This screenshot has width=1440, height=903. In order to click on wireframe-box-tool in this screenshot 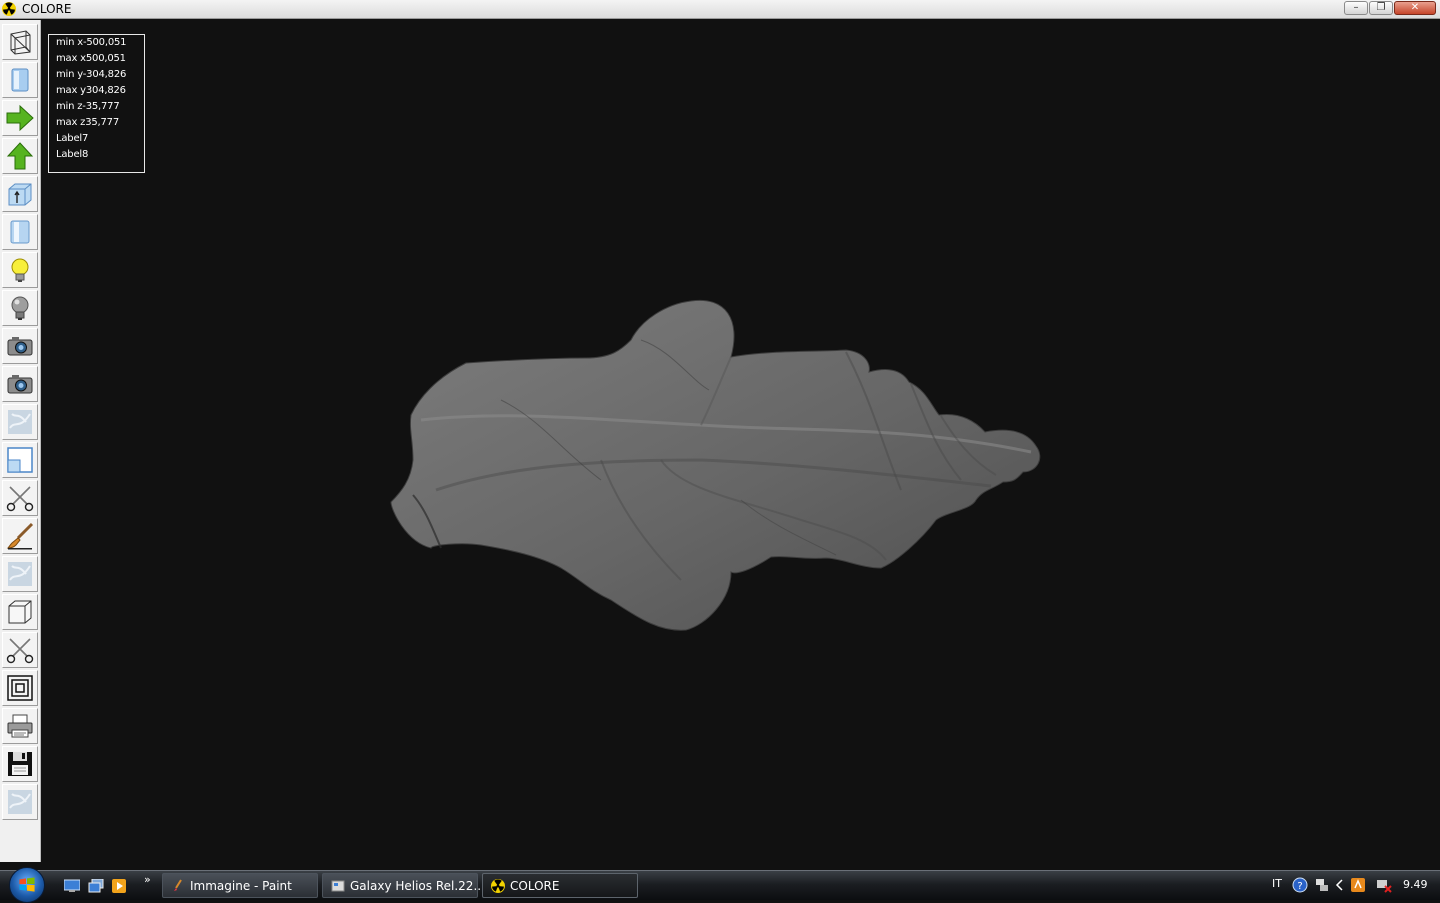, I will do `click(20, 42)`.